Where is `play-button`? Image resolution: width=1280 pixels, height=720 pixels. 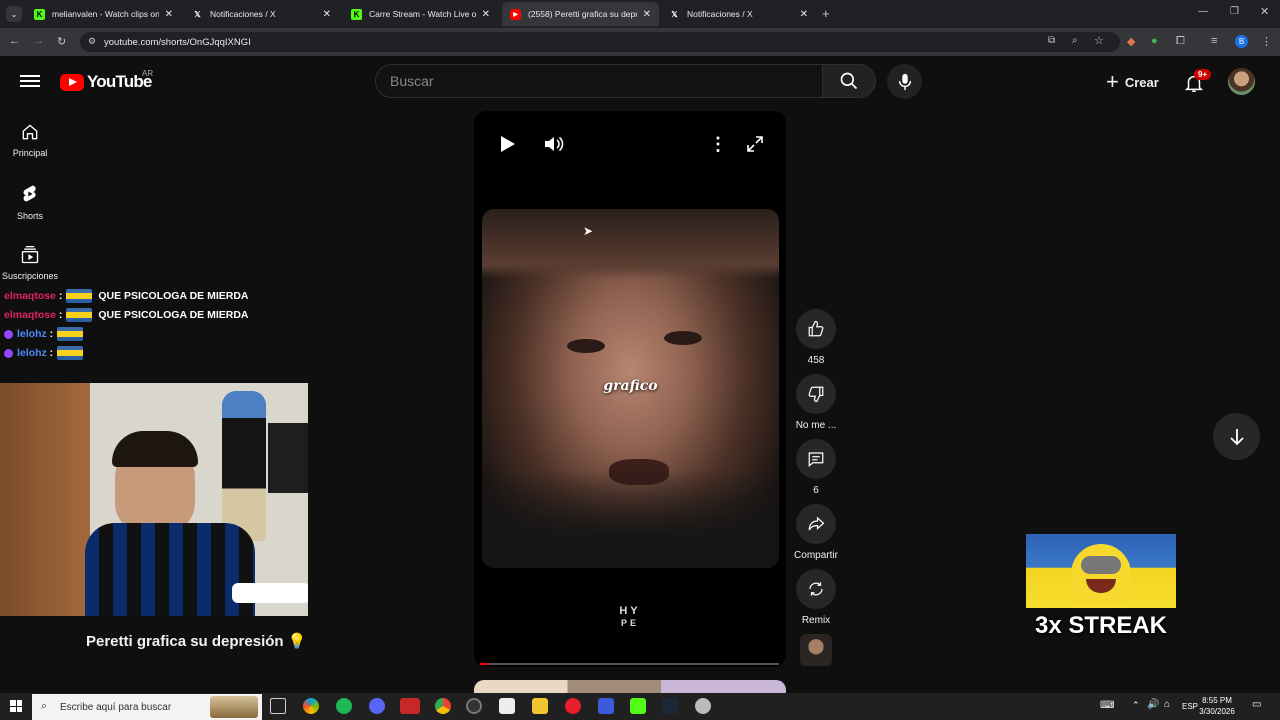
play-button is located at coordinates (507, 146).